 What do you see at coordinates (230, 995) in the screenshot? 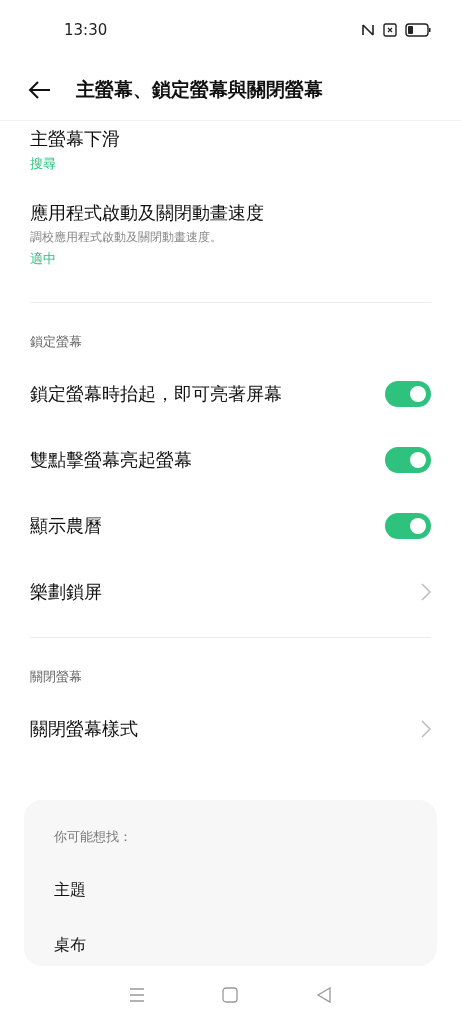
I see `home-square-icon` at bounding box center [230, 995].